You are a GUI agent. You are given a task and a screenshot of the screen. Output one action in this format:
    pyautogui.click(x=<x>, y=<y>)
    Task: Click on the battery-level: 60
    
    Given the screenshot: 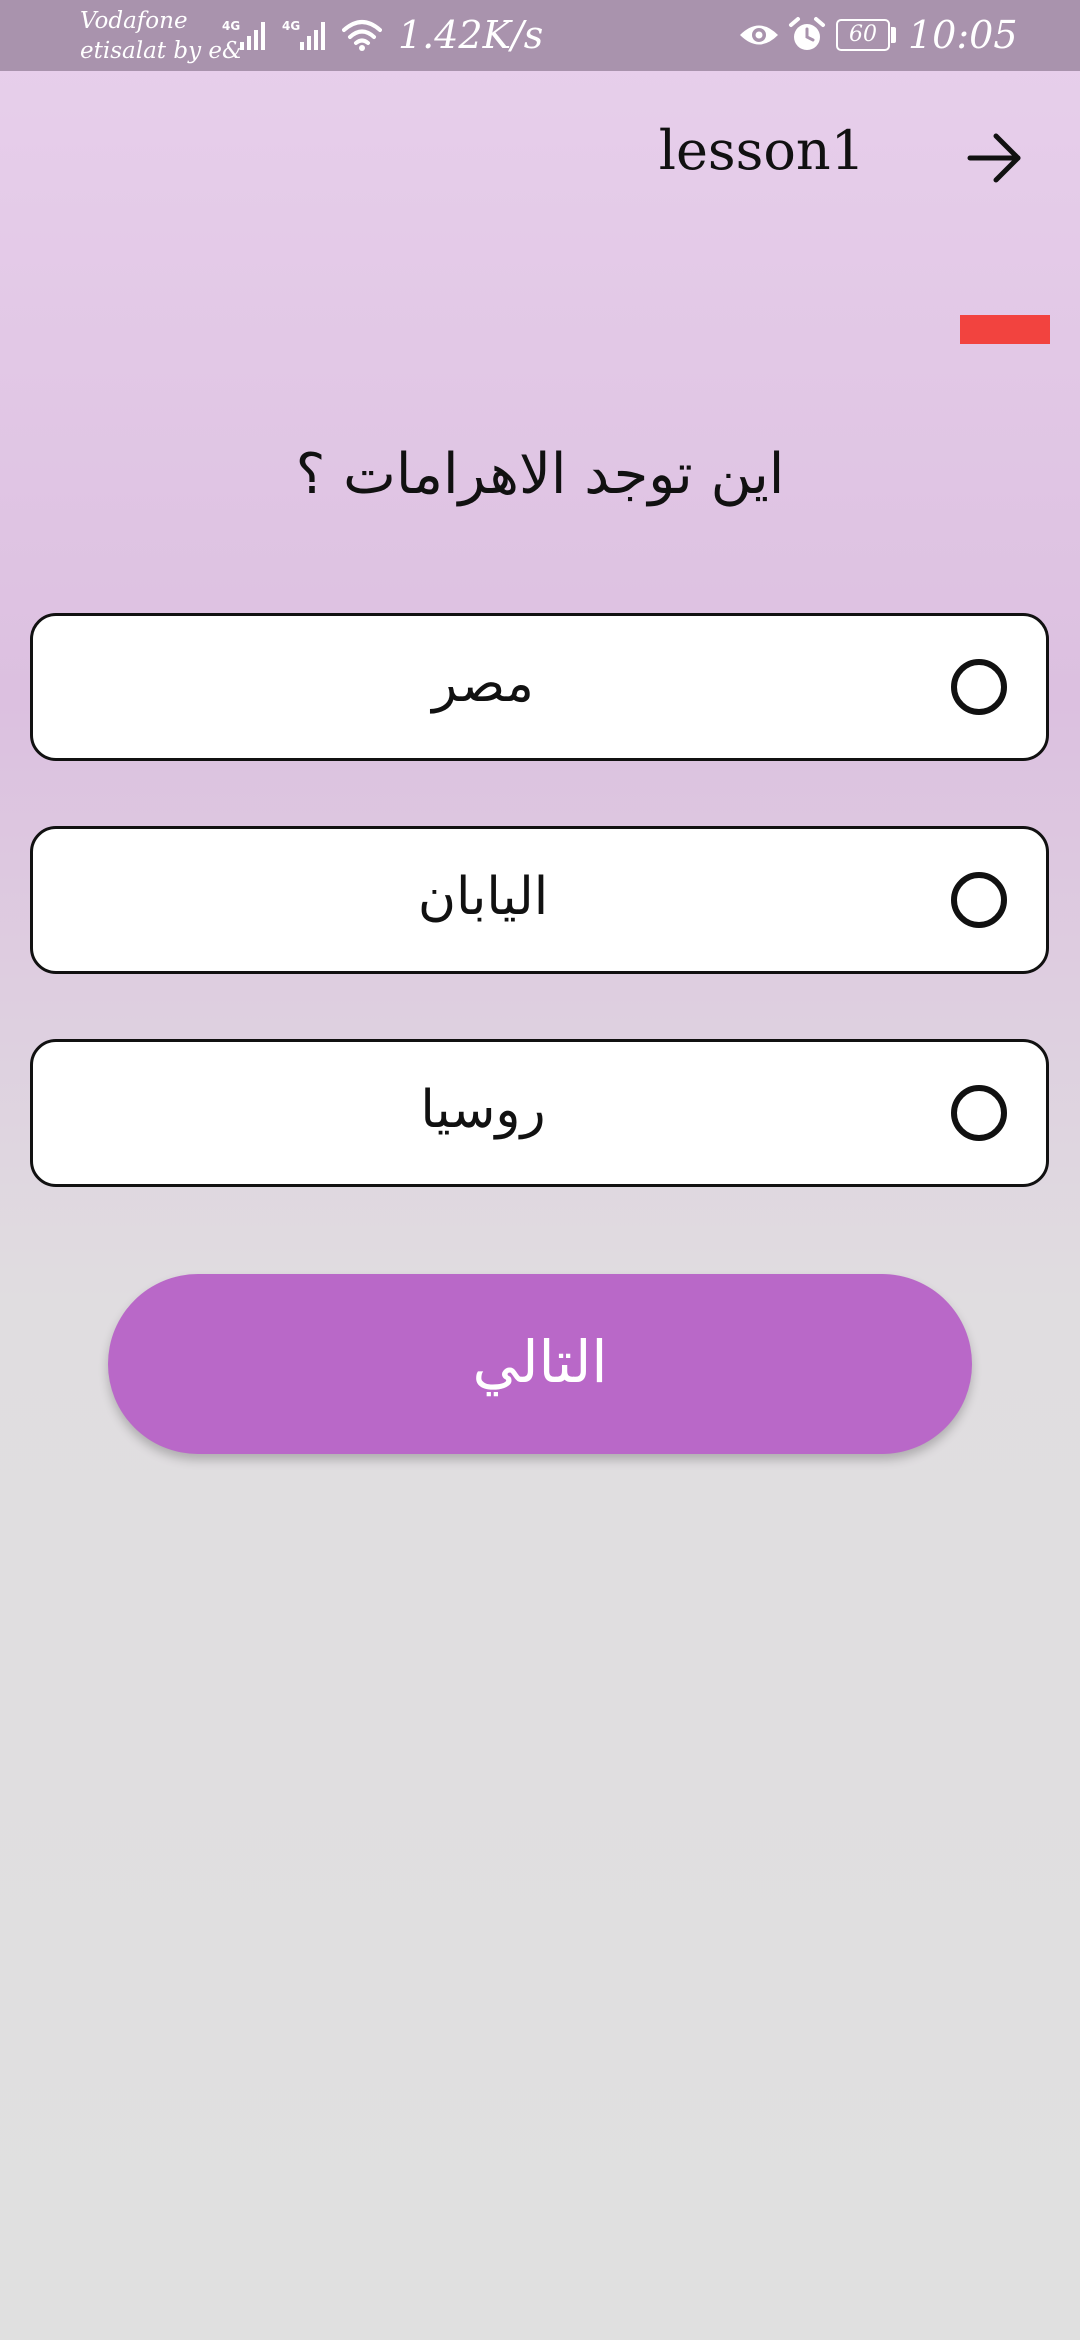 What is the action you would take?
    pyautogui.click(x=863, y=34)
    